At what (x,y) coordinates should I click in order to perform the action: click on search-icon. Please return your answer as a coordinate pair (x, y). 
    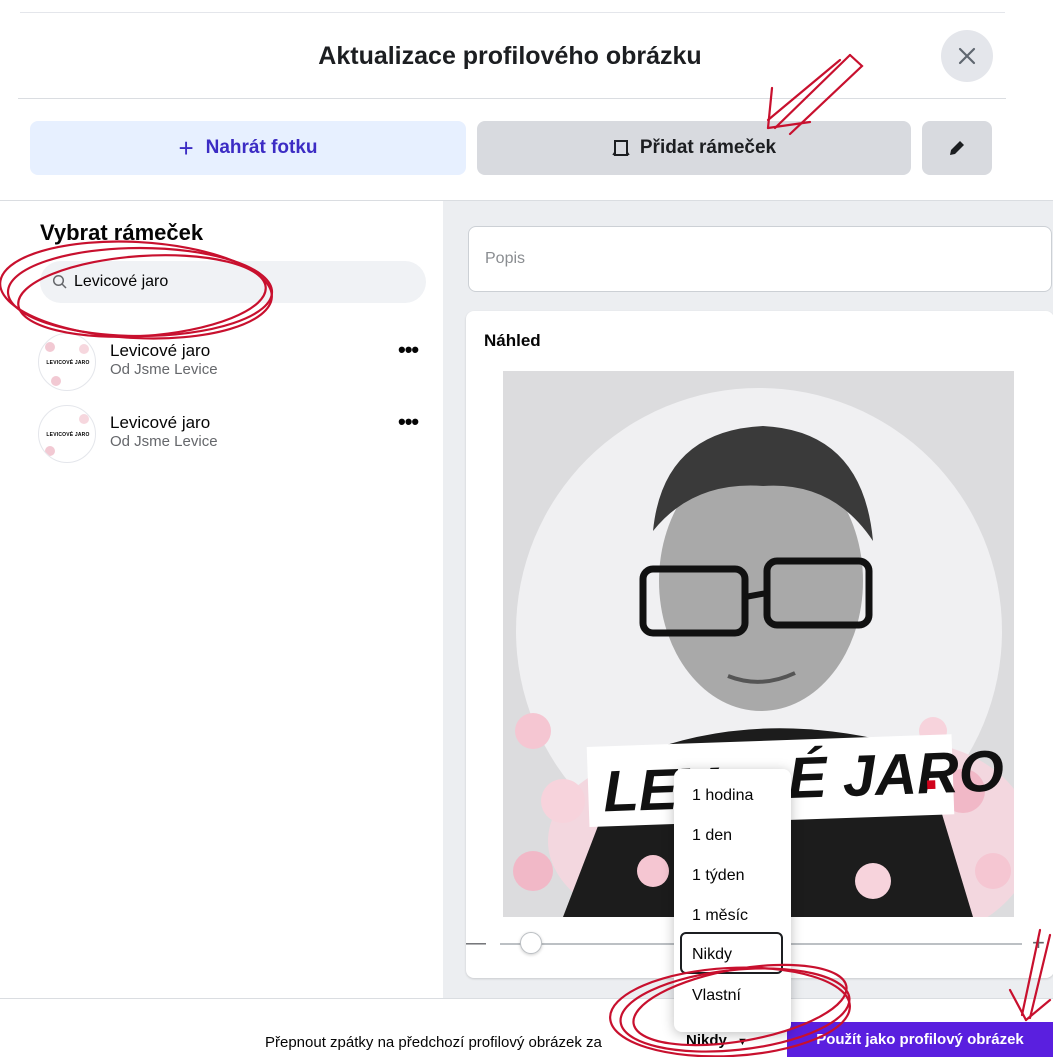
    Looking at the image, I should click on (59, 281).